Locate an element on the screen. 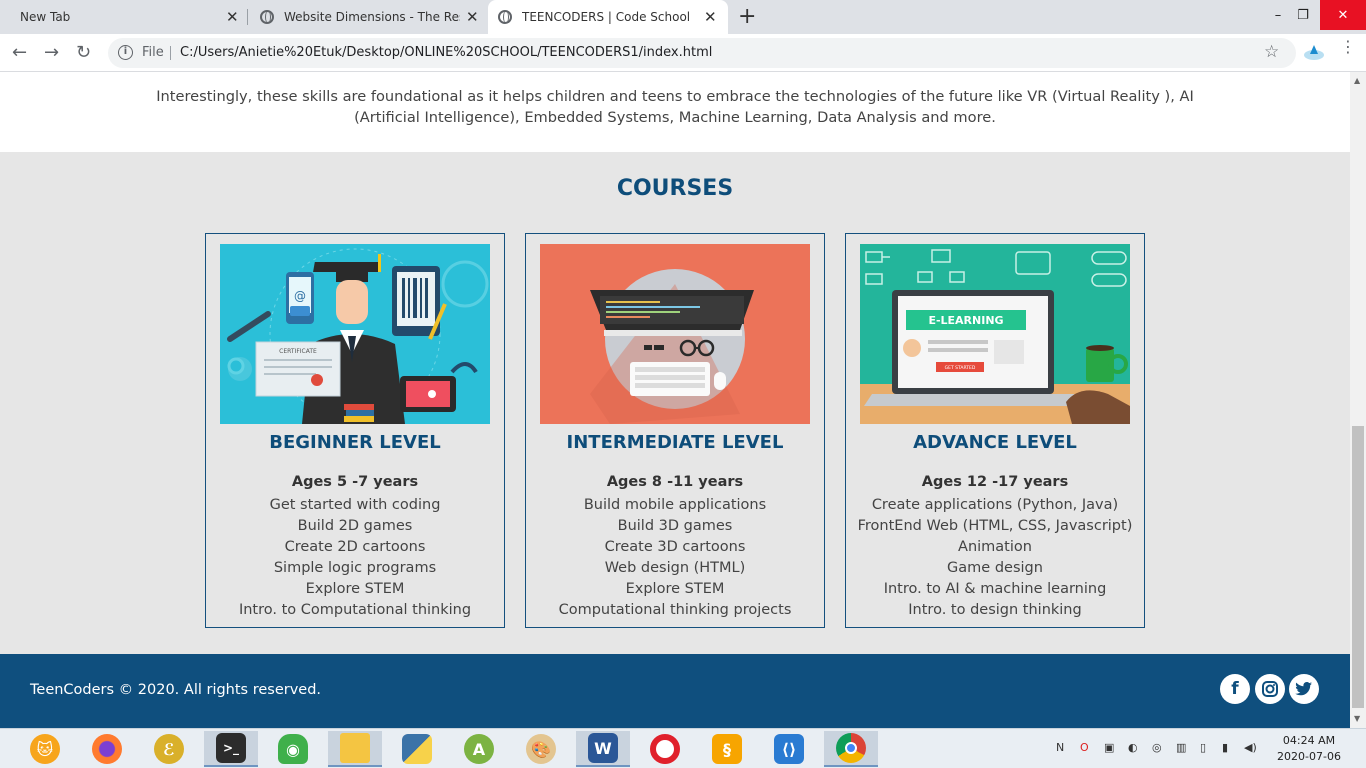  clock-time: 04:24 AM is located at coordinates (1309, 740).